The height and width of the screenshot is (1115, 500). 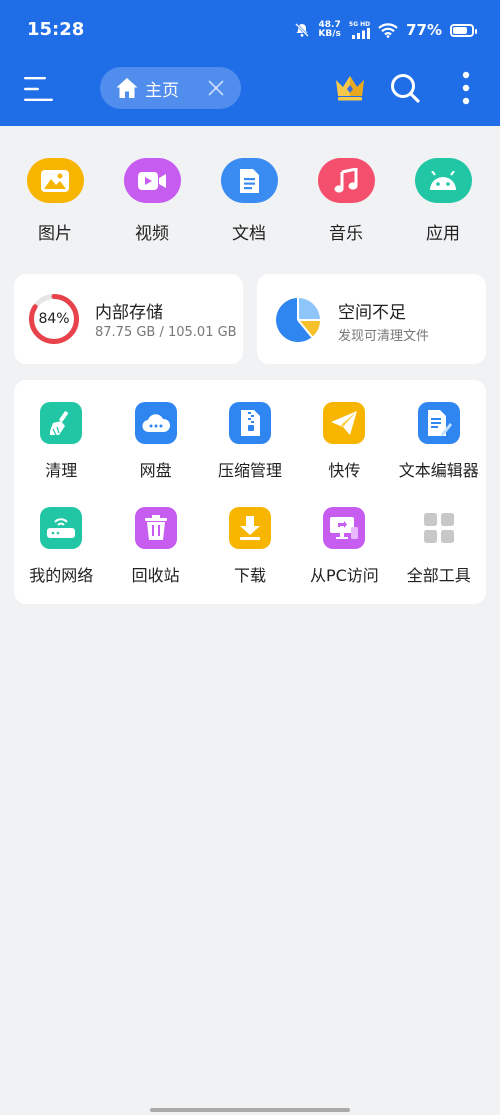 I want to click on tool-label: 下载, so click(x=249, y=575).